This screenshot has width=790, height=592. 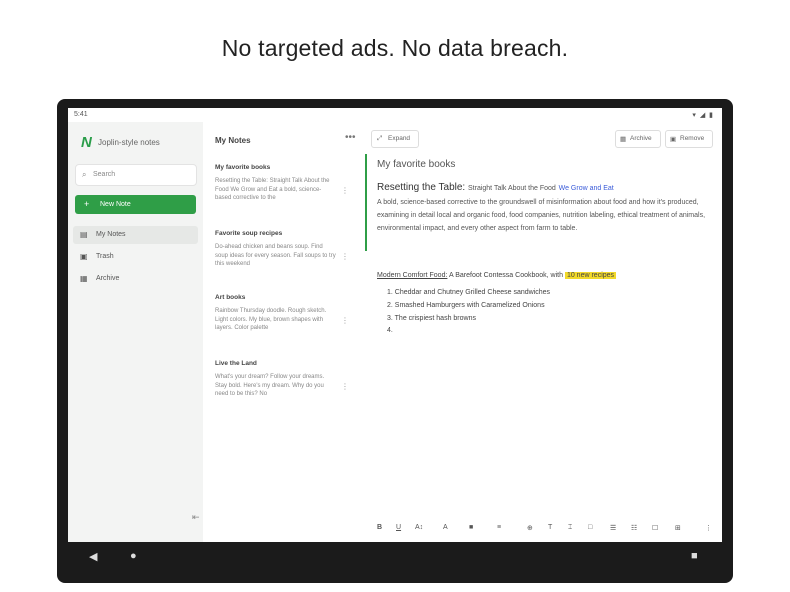 I want to click on numbered-list-icon: ☷, so click(x=634, y=528).